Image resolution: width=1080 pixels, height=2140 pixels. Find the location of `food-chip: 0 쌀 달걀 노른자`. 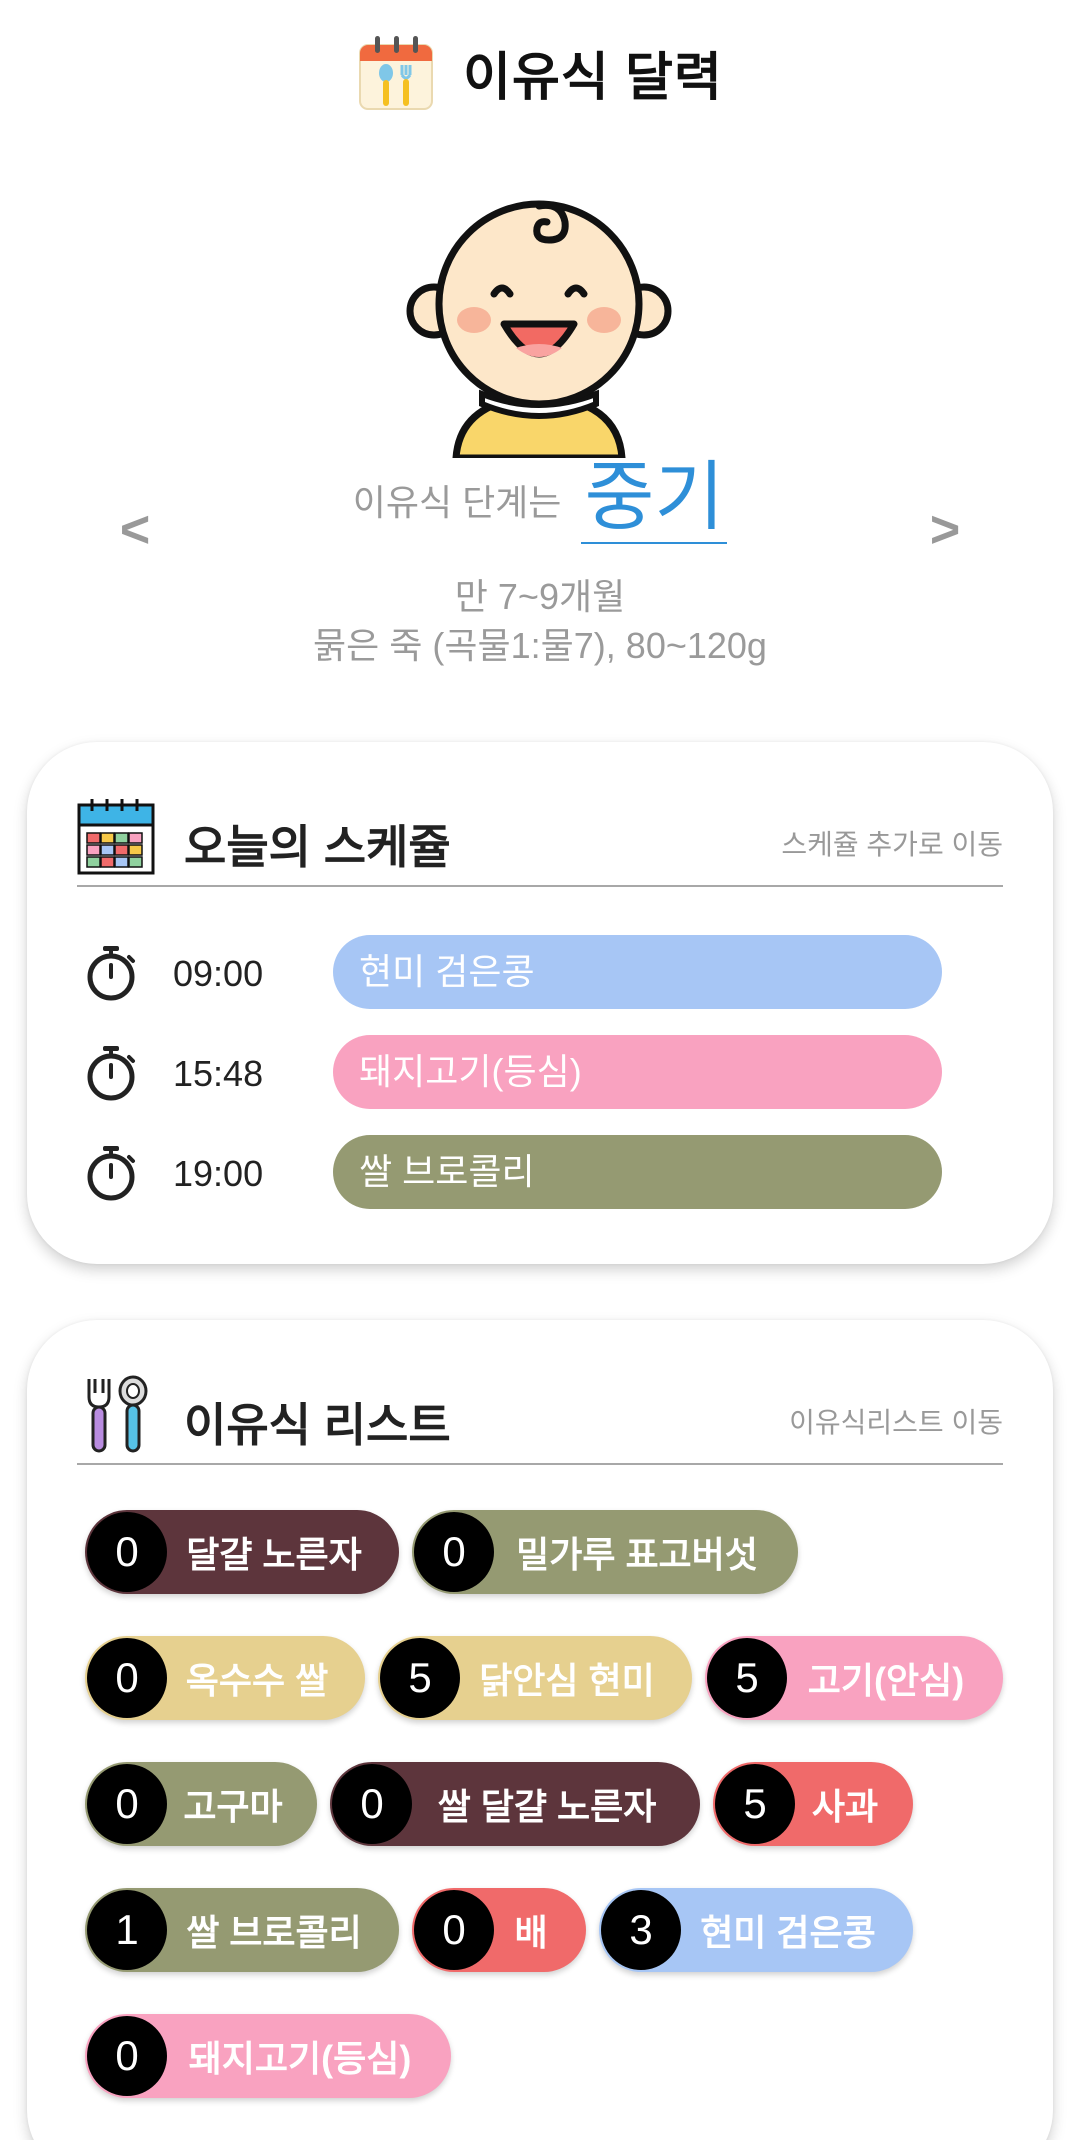

food-chip: 0 쌀 달걀 노른자 is located at coordinates (515, 1804).